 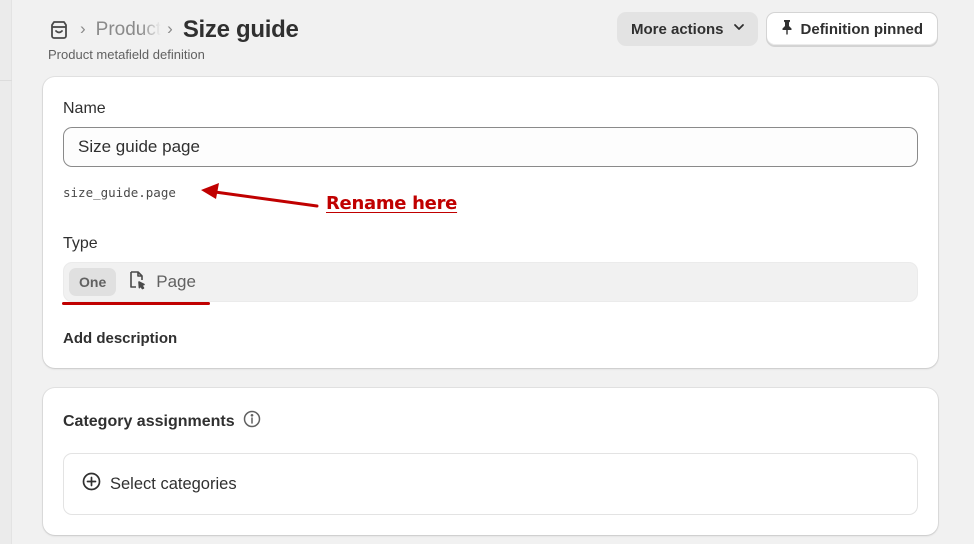 What do you see at coordinates (176, 281) in the screenshot?
I see `type-value-label: Page` at bounding box center [176, 281].